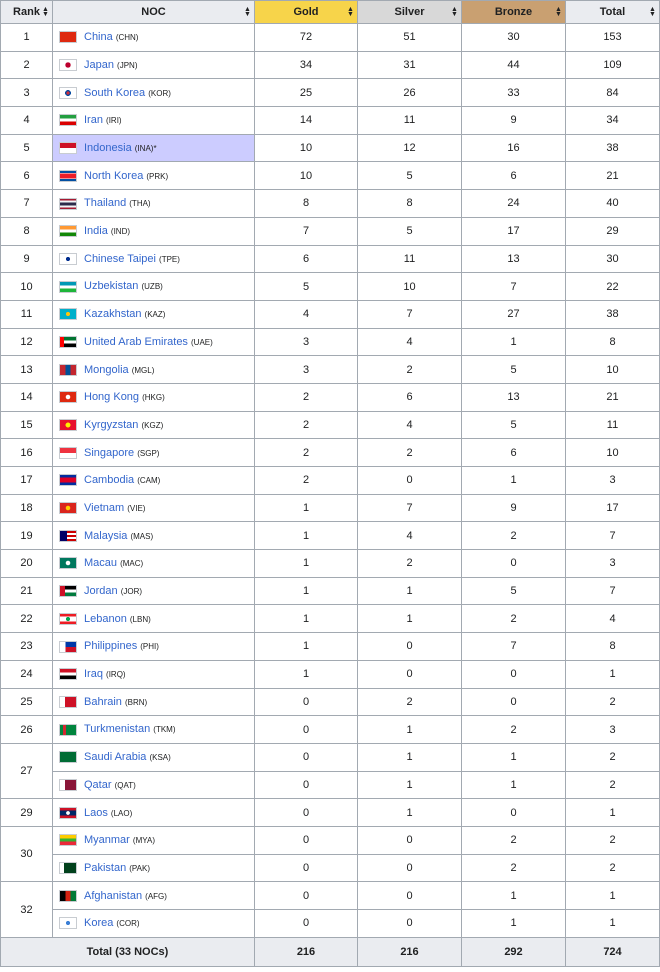  Describe the element at coordinates (153, 286) in the screenshot. I see `noc-cell: Uzbekistan (UZB)` at that location.